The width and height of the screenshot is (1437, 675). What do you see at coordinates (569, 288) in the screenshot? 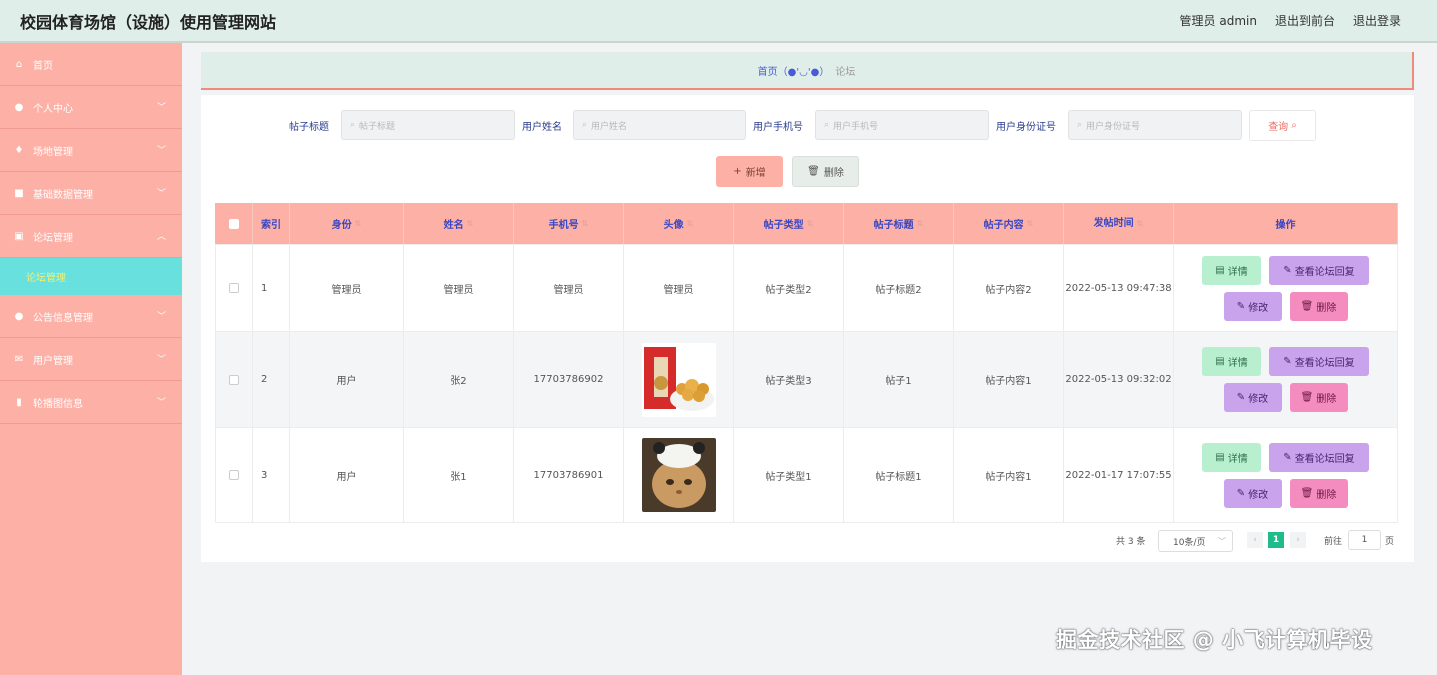
I see `cell-phone: 管理员` at bounding box center [569, 288].